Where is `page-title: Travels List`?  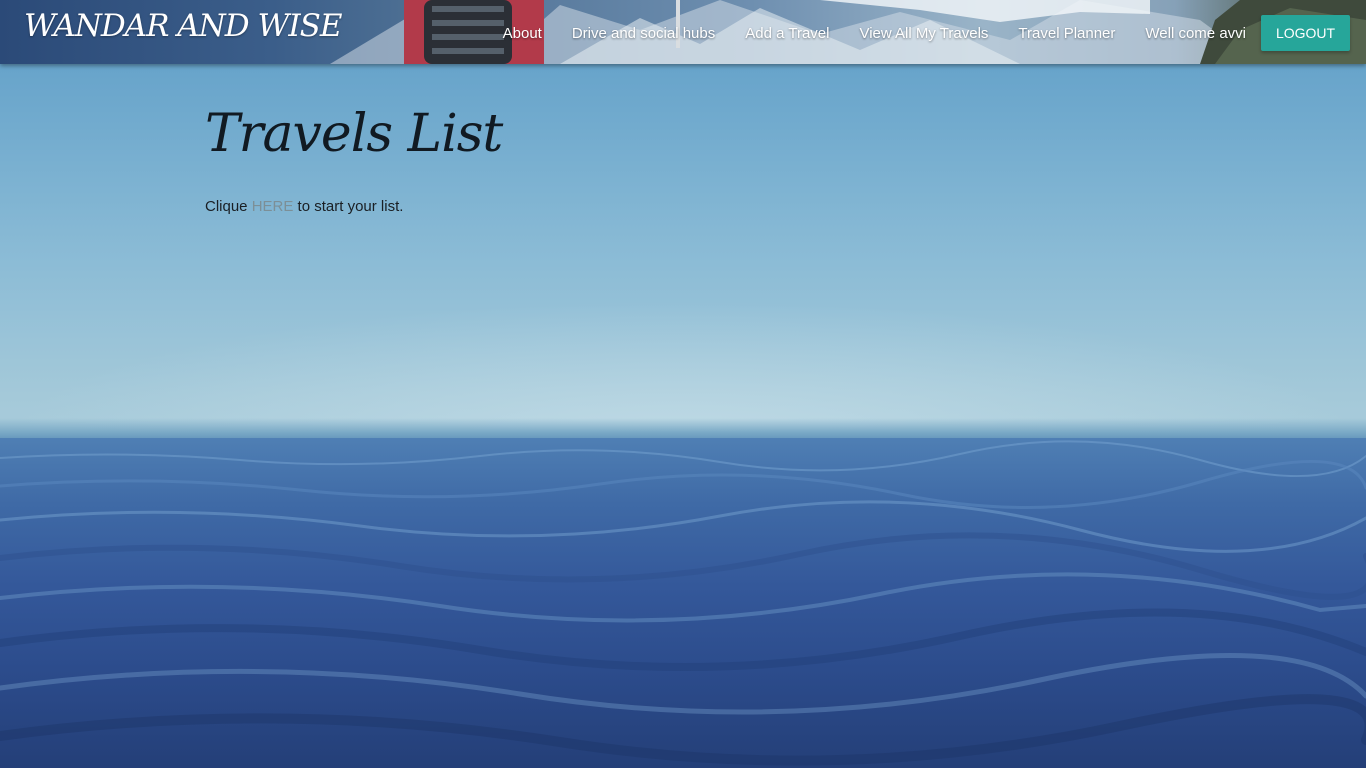 page-title: Travels List is located at coordinates (354, 134).